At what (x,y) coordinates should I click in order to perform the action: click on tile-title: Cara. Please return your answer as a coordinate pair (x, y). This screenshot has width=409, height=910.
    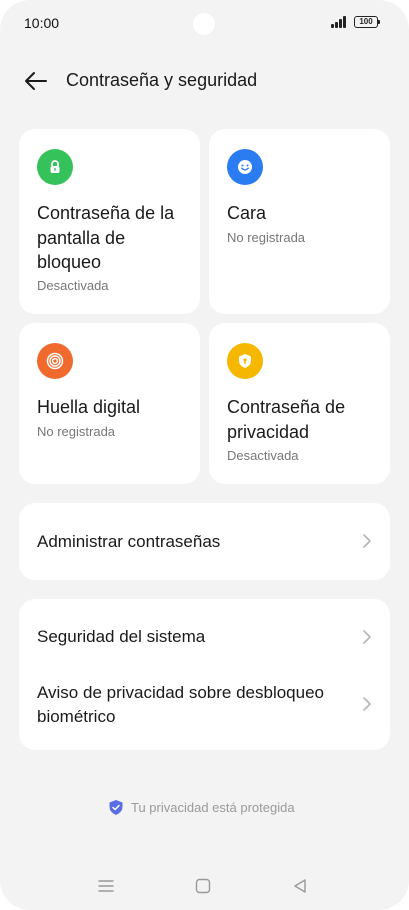
    Looking at the image, I should click on (247, 213).